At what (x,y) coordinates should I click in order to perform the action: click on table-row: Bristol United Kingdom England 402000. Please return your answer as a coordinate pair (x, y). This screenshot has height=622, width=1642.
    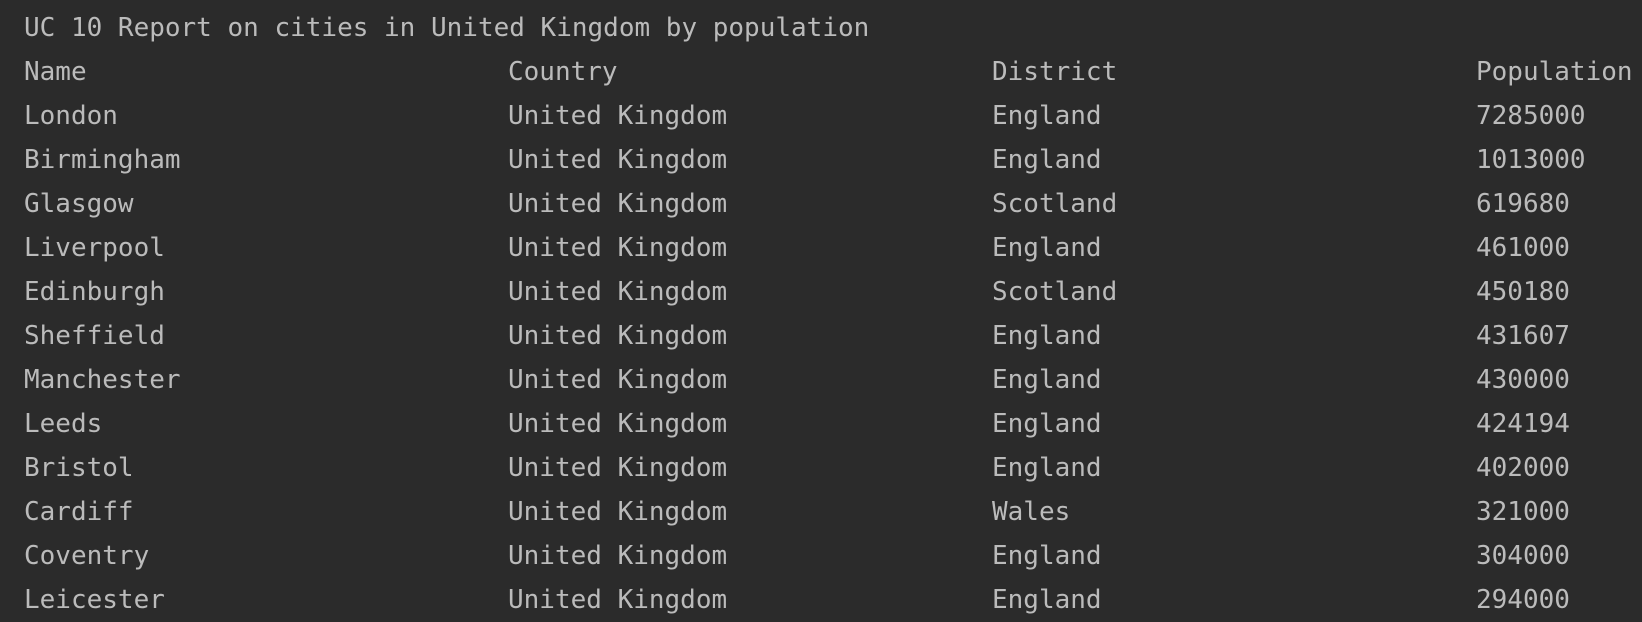
    Looking at the image, I should click on (797, 468).